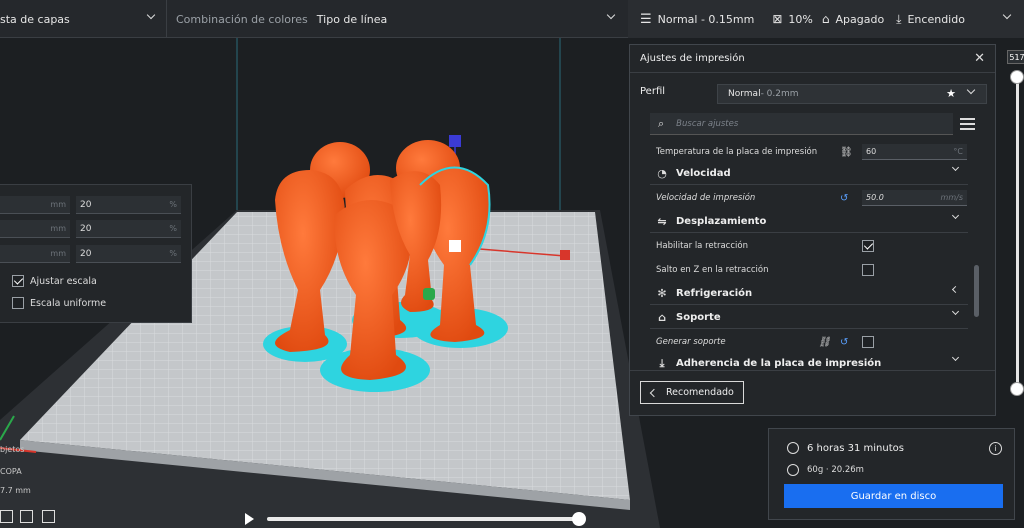 The width and height of the screenshot is (1024, 528). Describe the element at coordinates (809, 342) in the screenshot. I see `setting-generate-support: Generar soporte ⛓ ↺` at that location.